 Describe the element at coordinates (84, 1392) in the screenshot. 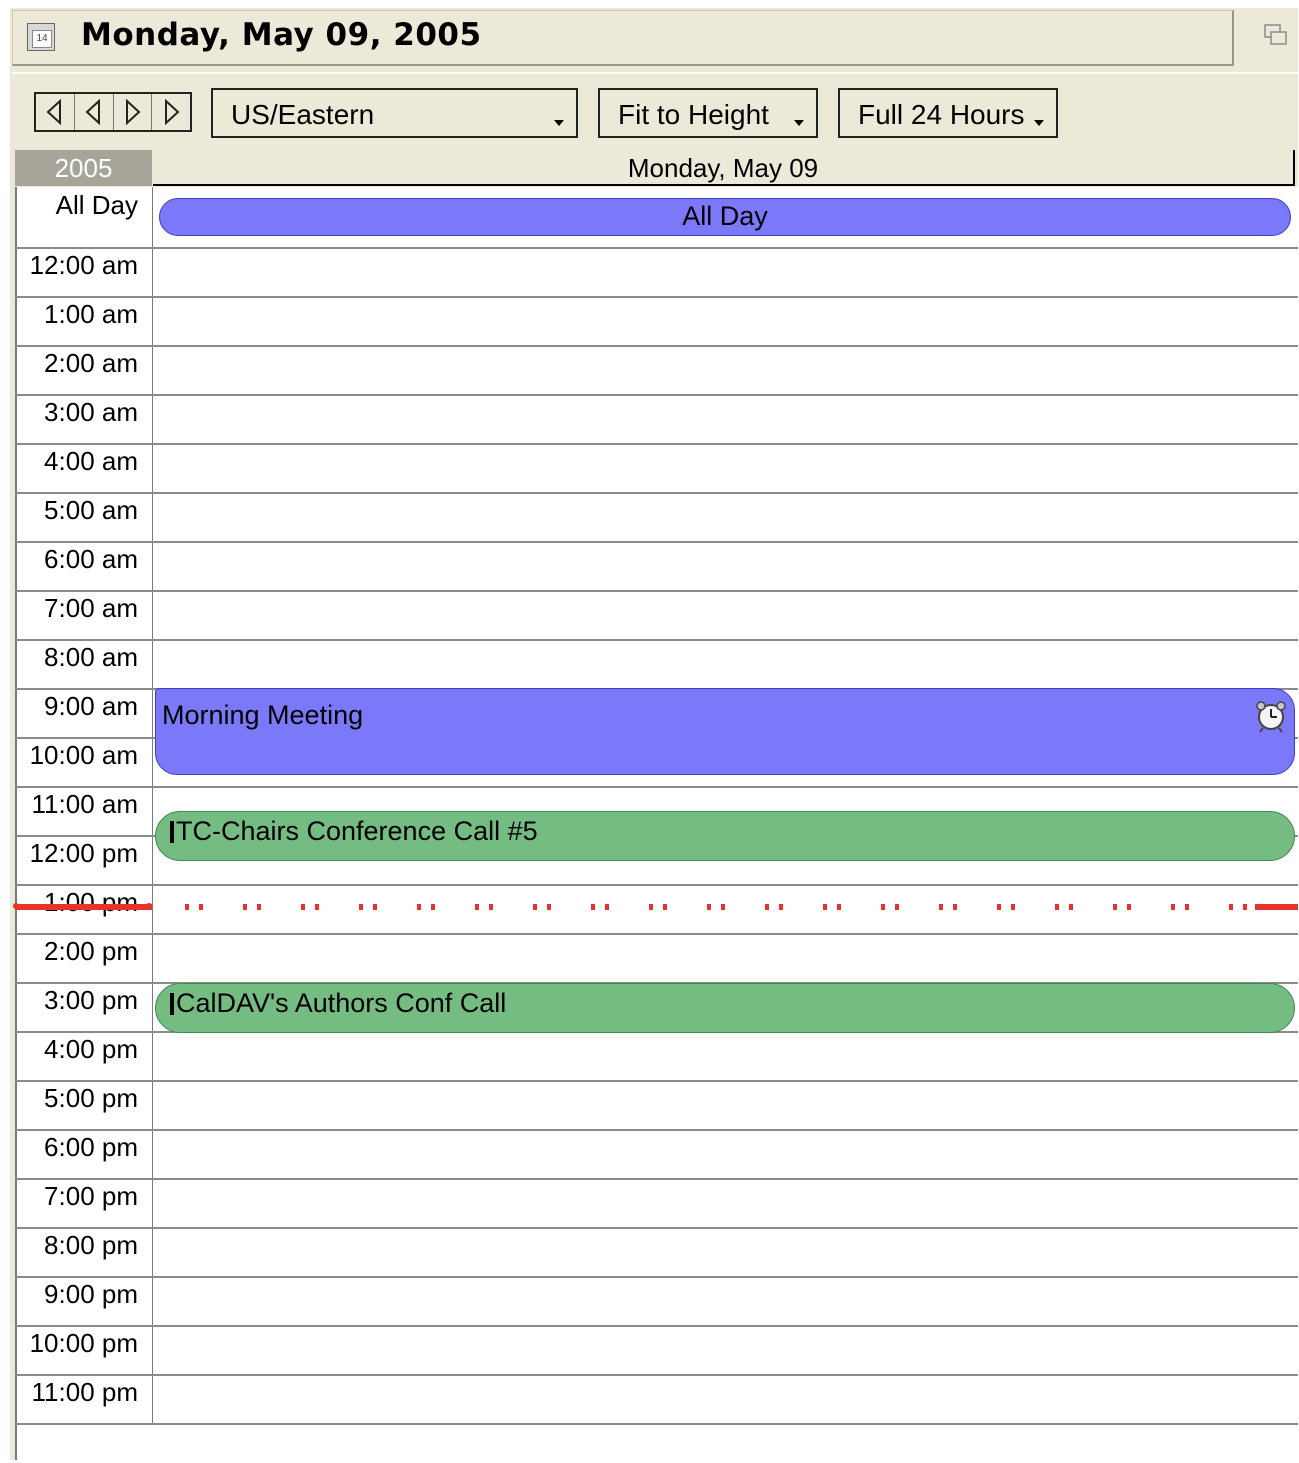

I see `hour-label: 11:00 pm` at that location.